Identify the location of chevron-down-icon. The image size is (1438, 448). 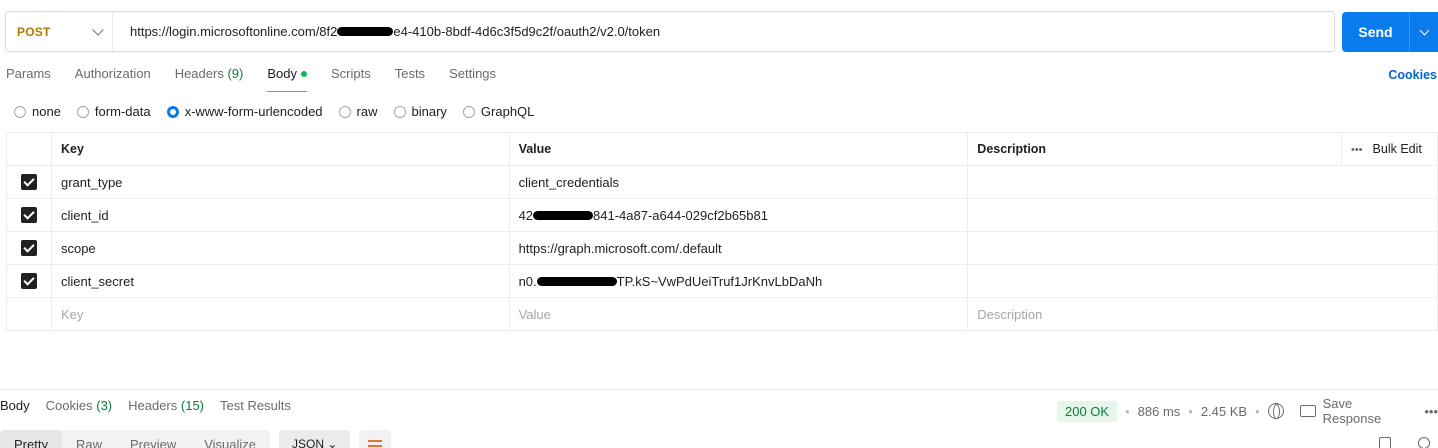
(98, 29).